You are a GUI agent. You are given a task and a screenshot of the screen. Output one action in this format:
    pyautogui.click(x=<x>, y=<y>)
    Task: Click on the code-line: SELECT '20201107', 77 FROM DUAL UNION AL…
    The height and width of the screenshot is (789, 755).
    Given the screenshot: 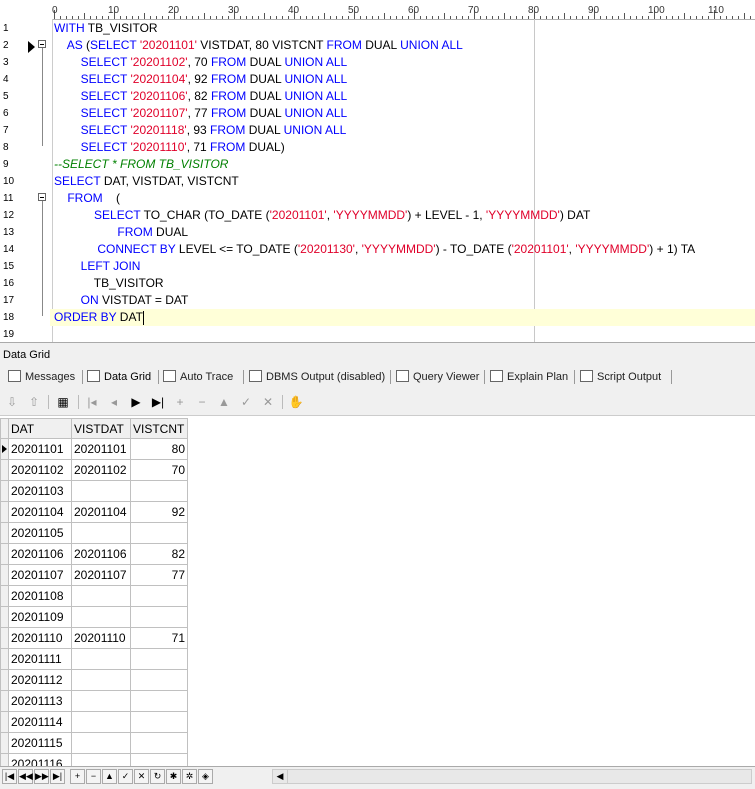 What is the action you would take?
    pyautogui.click(x=201, y=113)
    